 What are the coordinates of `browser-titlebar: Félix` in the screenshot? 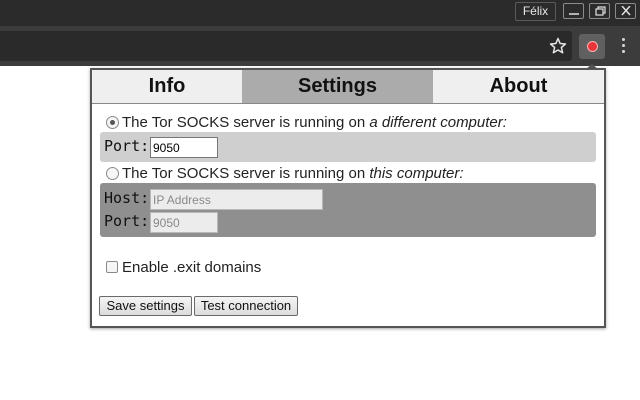 It's located at (320, 13).